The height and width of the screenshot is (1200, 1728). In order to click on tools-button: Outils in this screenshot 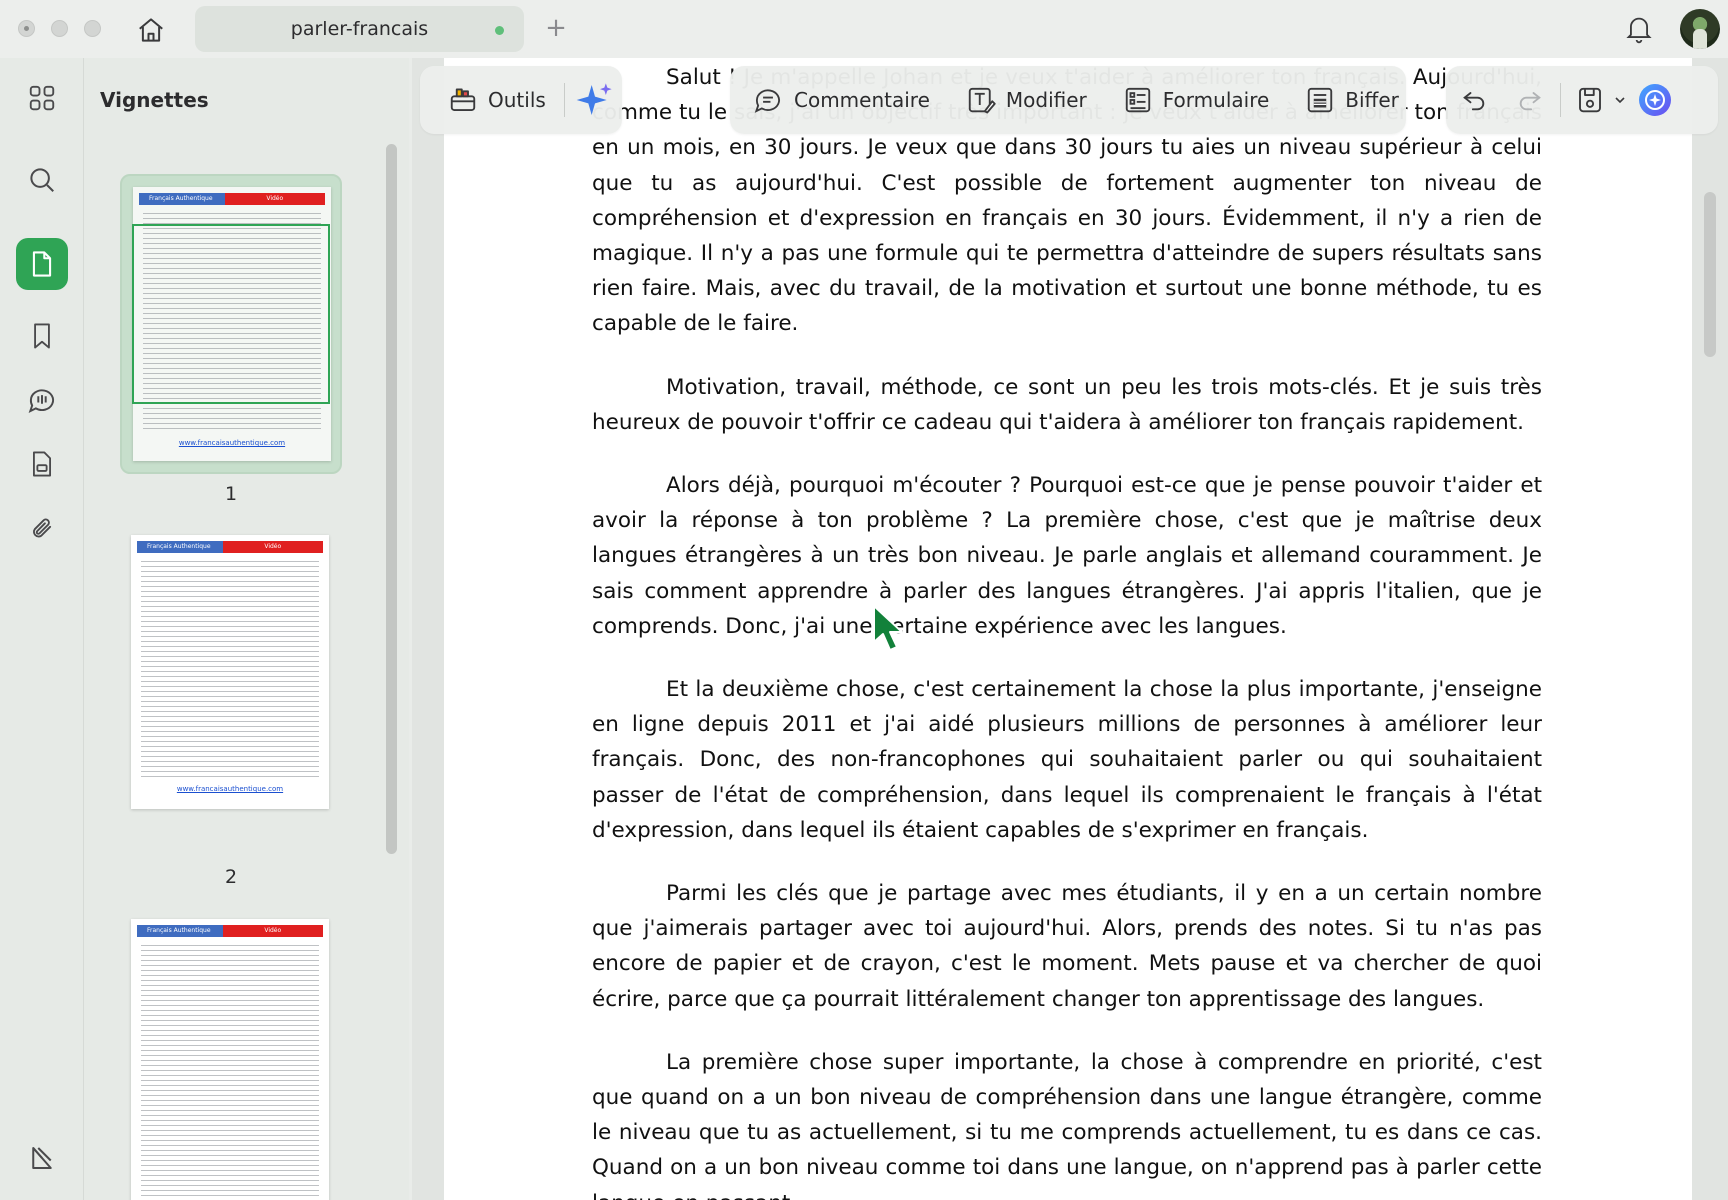, I will do `click(497, 100)`.